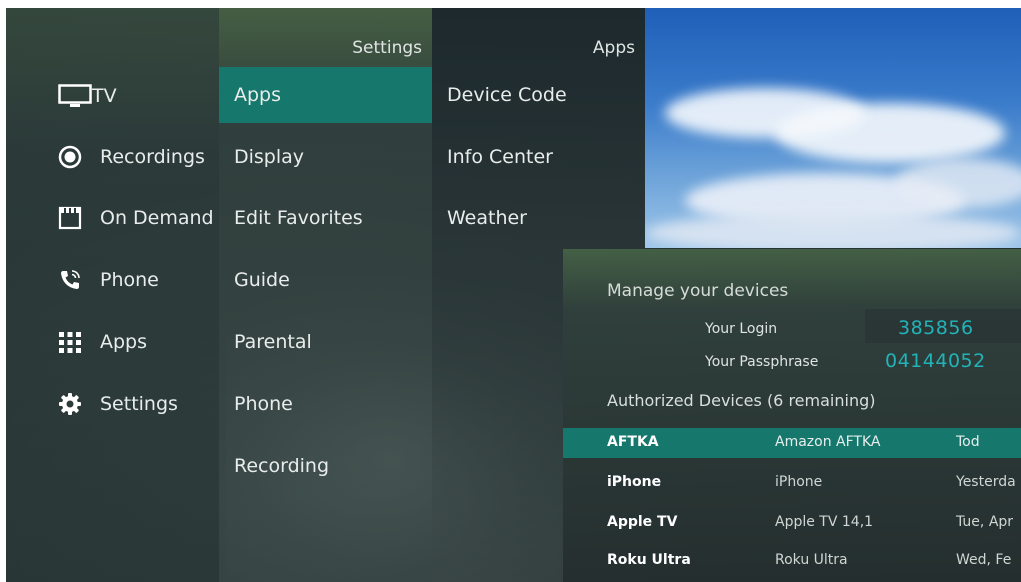 The height and width of the screenshot is (582, 1021). What do you see at coordinates (741, 329) in the screenshot?
I see `login-label: Your Login` at bounding box center [741, 329].